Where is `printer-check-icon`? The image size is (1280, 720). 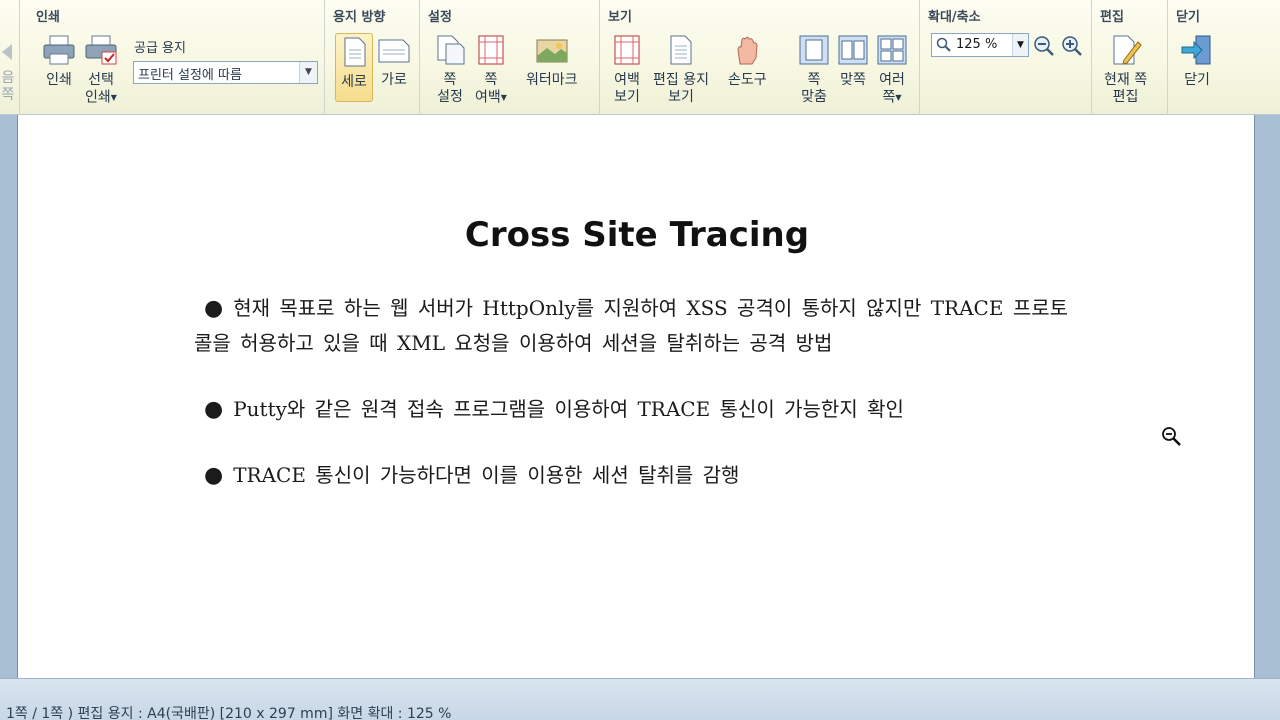
printer-check-icon is located at coordinates (101, 50).